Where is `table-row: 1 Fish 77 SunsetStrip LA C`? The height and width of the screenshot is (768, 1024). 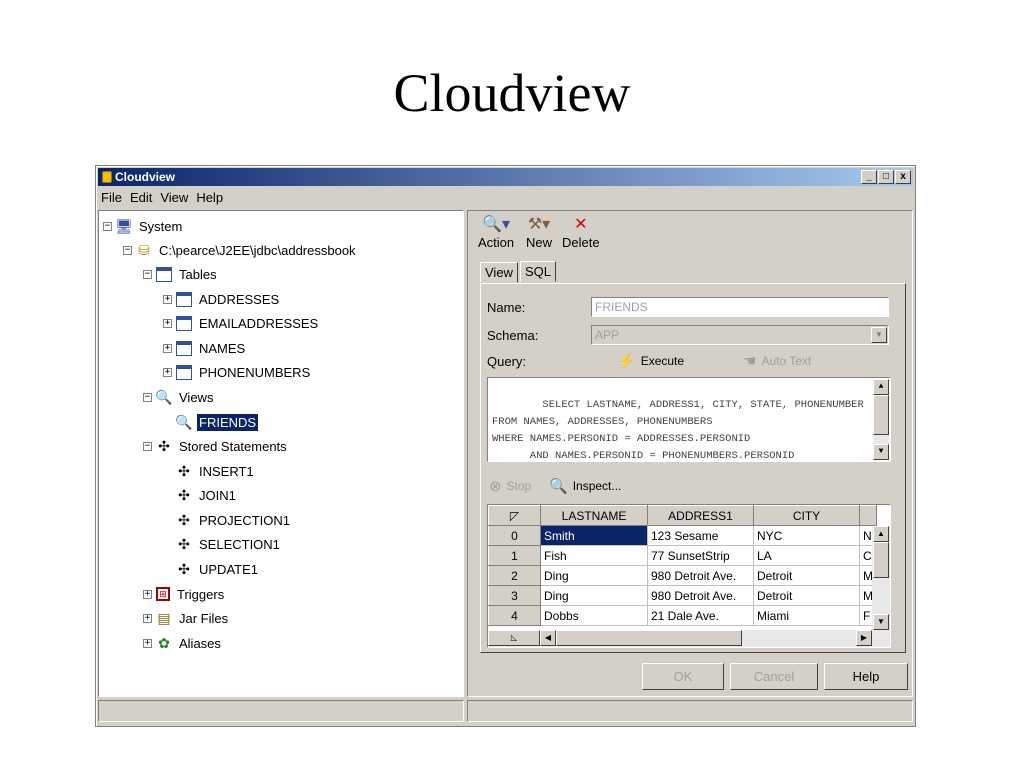
table-row: 1 Fish 77 SunsetStrip LA C is located at coordinates (682, 555).